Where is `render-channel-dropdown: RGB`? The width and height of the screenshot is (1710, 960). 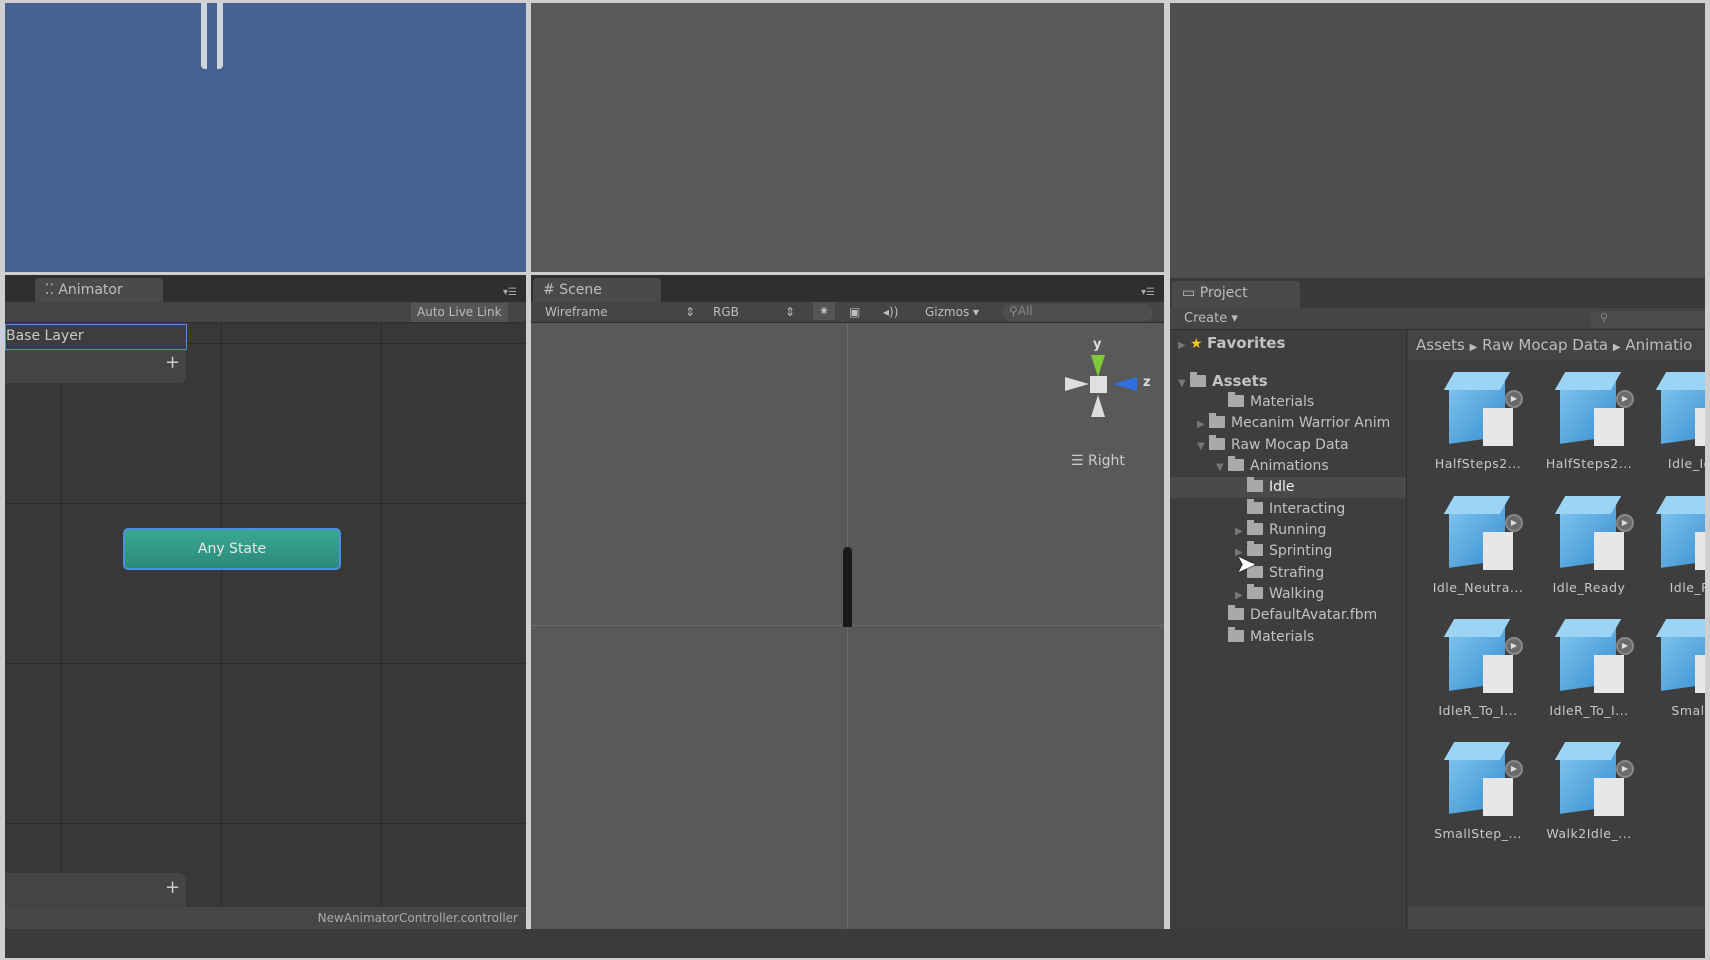
render-channel-dropdown: RGB is located at coordinates (726, 312).